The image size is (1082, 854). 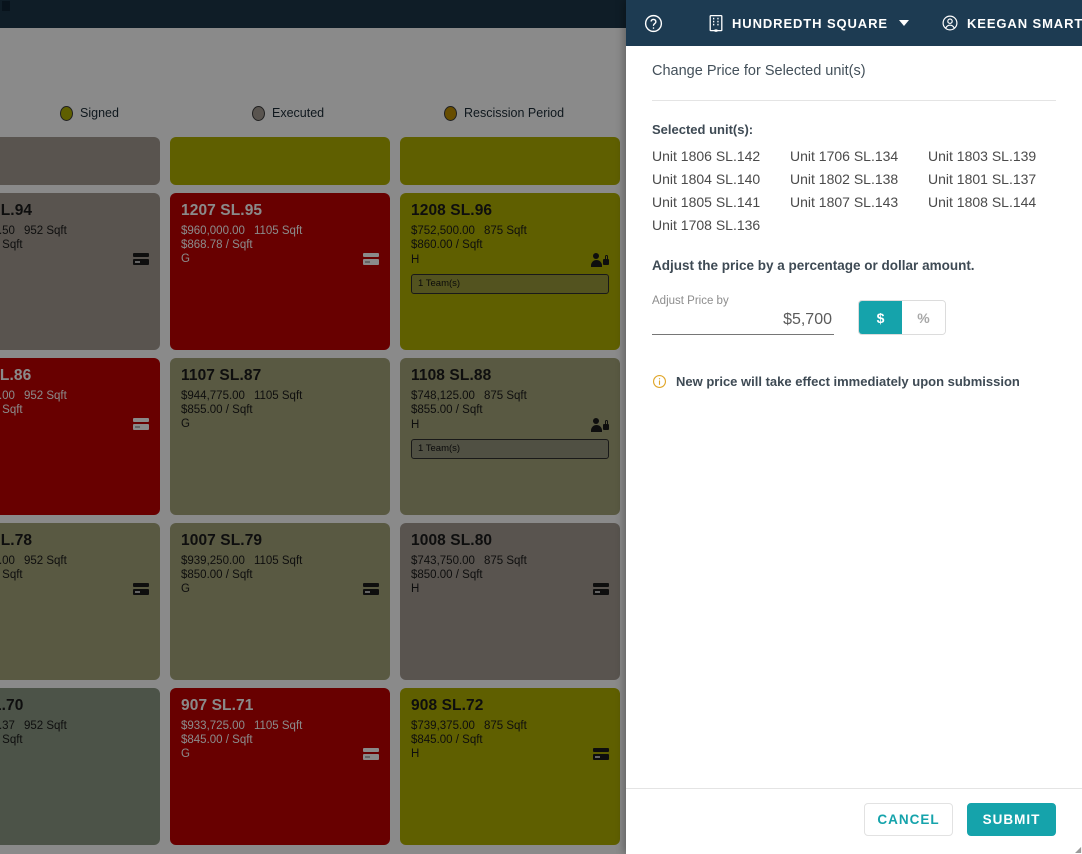 I want to click on resize-handle: ◢, so click(x=1078, y=850).